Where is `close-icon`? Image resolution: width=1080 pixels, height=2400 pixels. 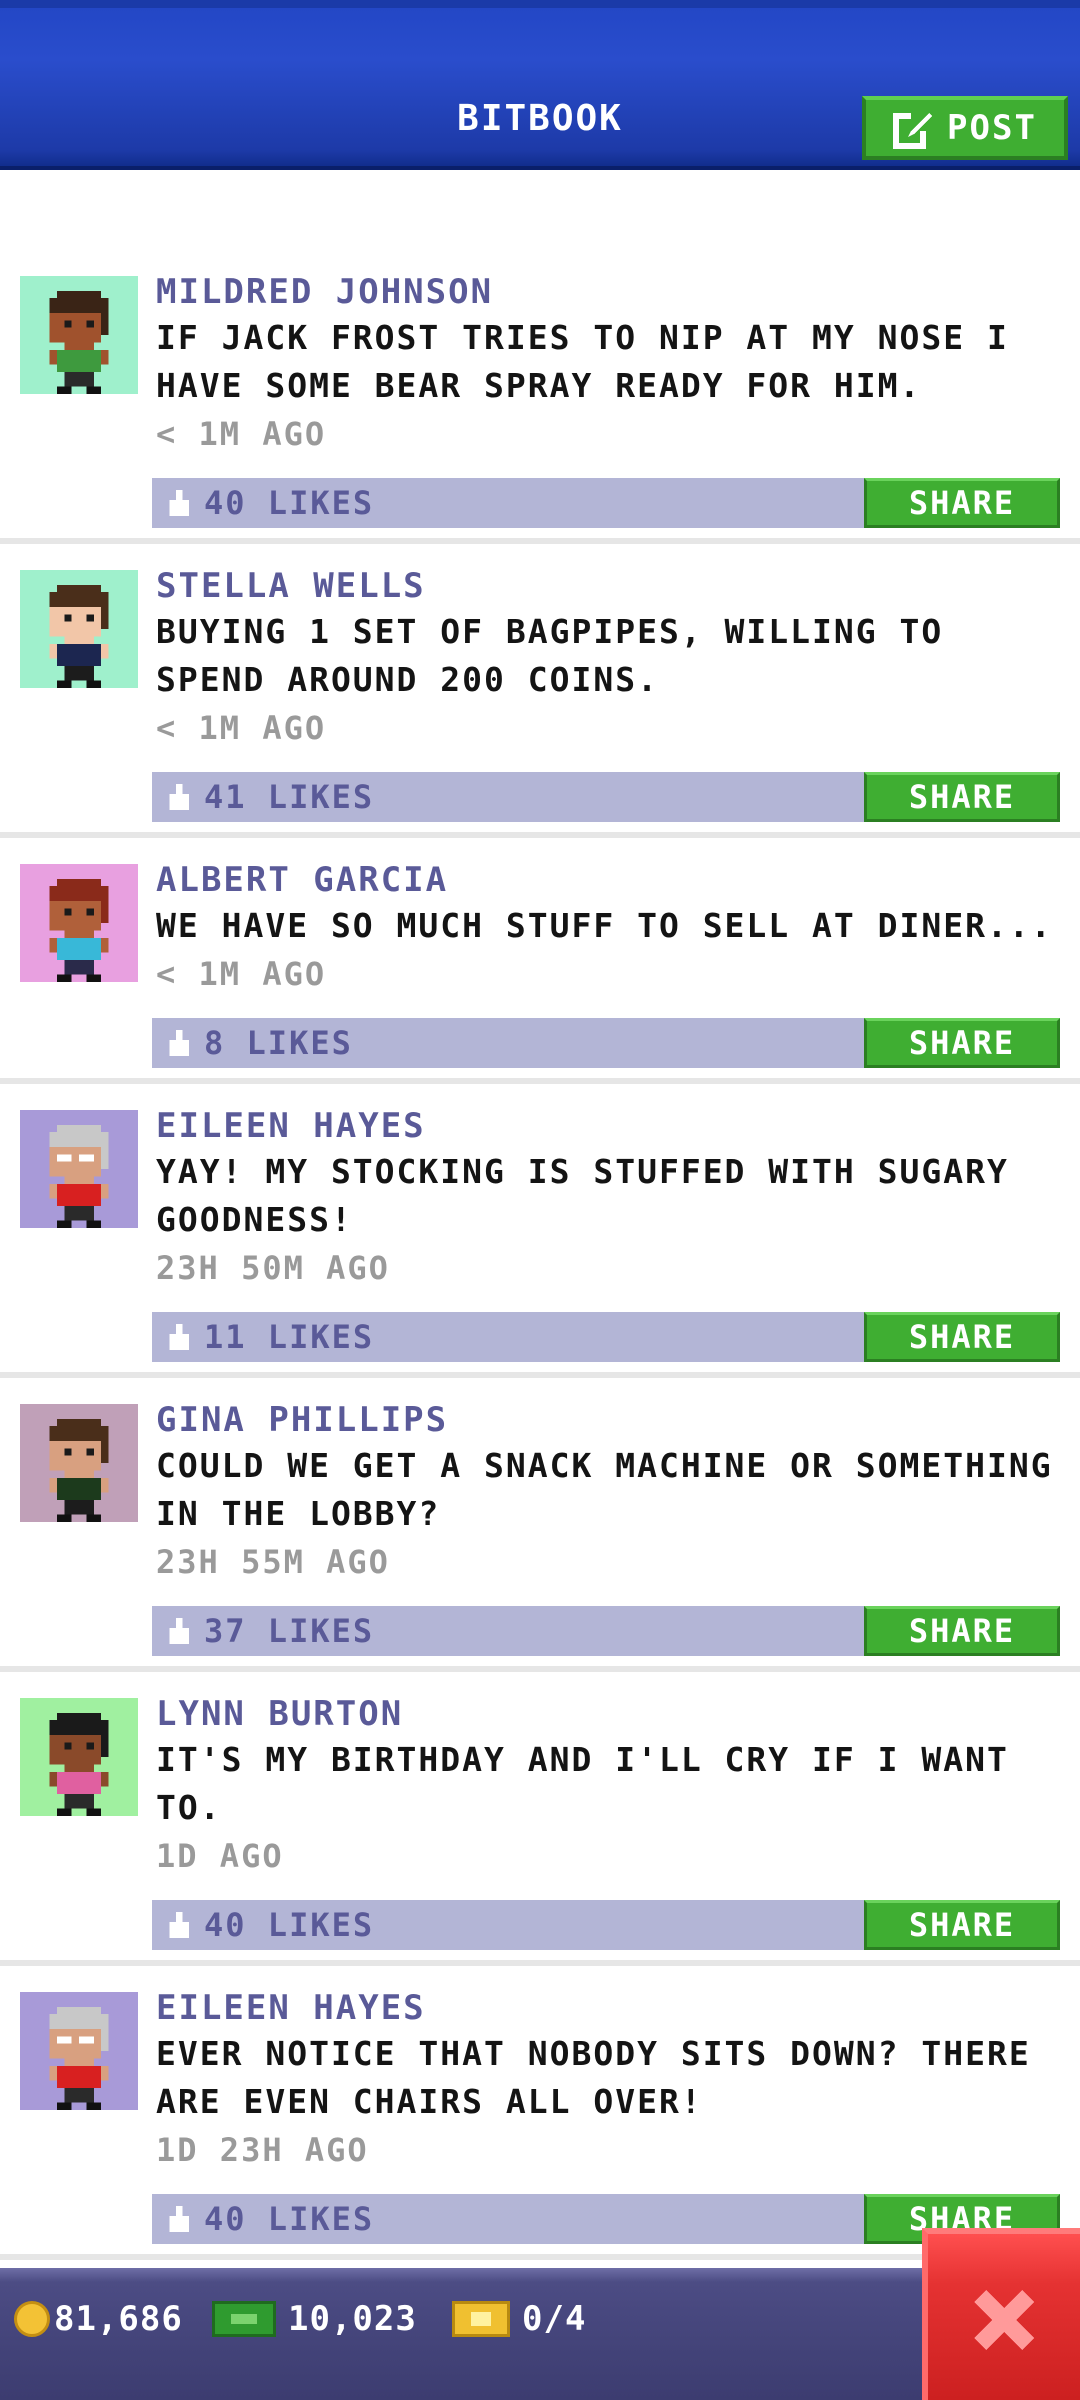 close-icon is located at coordinates (1004, 2320).